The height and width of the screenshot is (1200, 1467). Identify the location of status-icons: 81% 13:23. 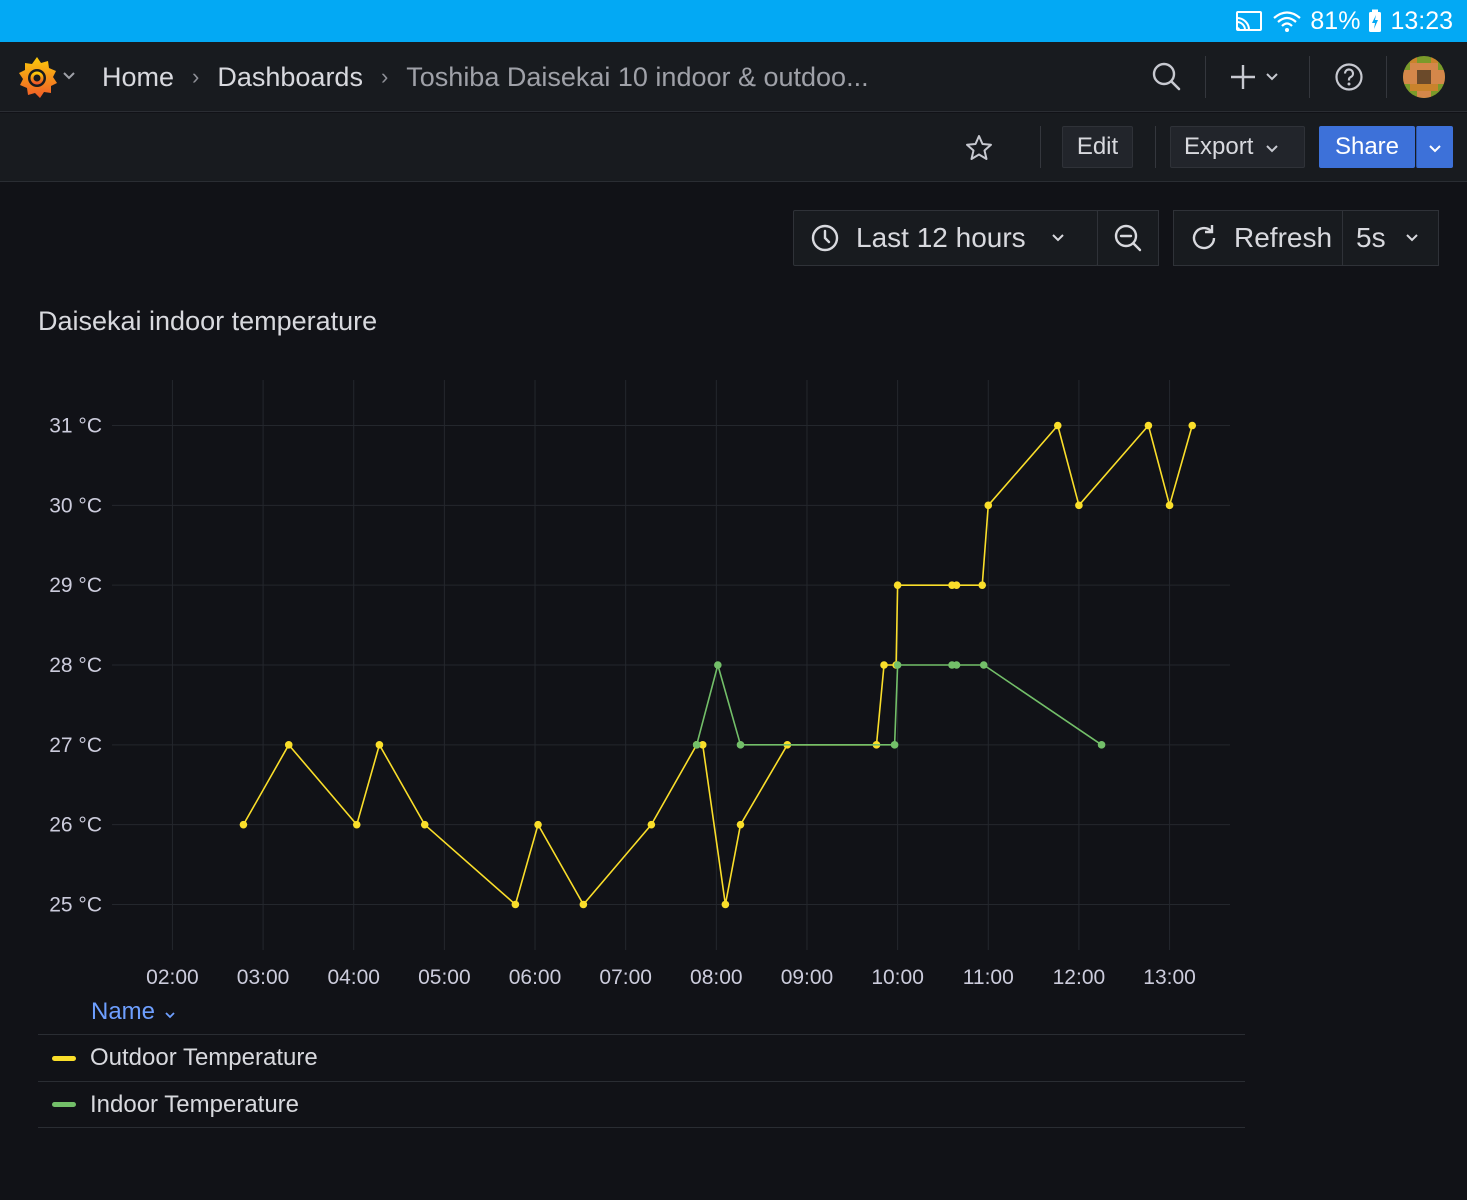
(1343, 21).